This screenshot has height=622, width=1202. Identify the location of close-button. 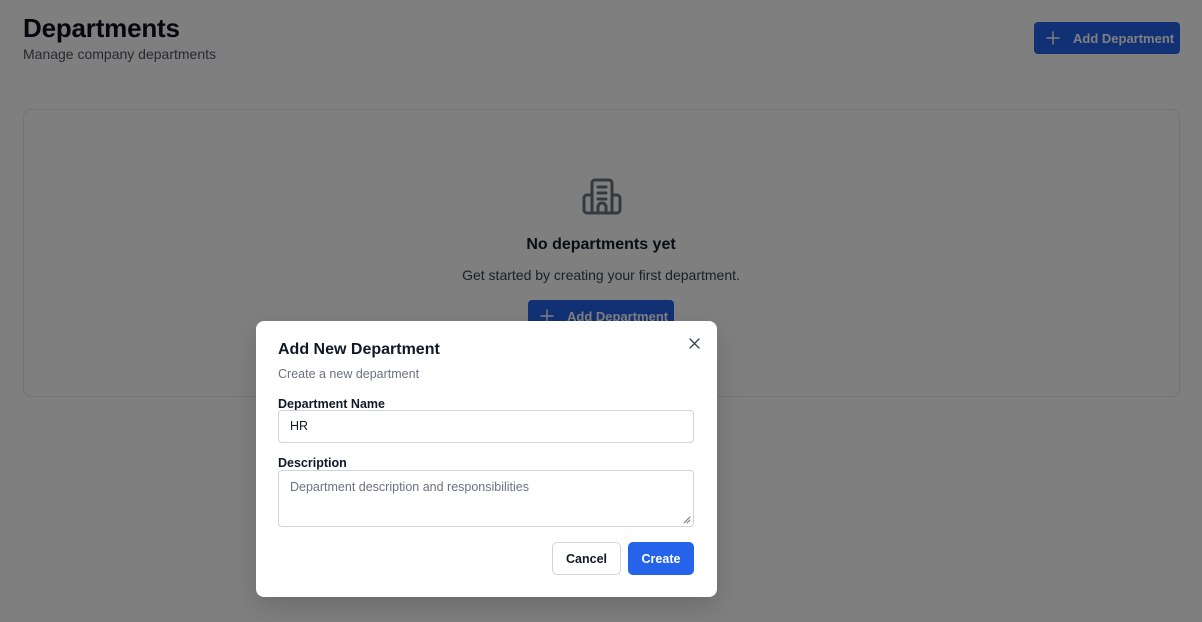
(694, 343).